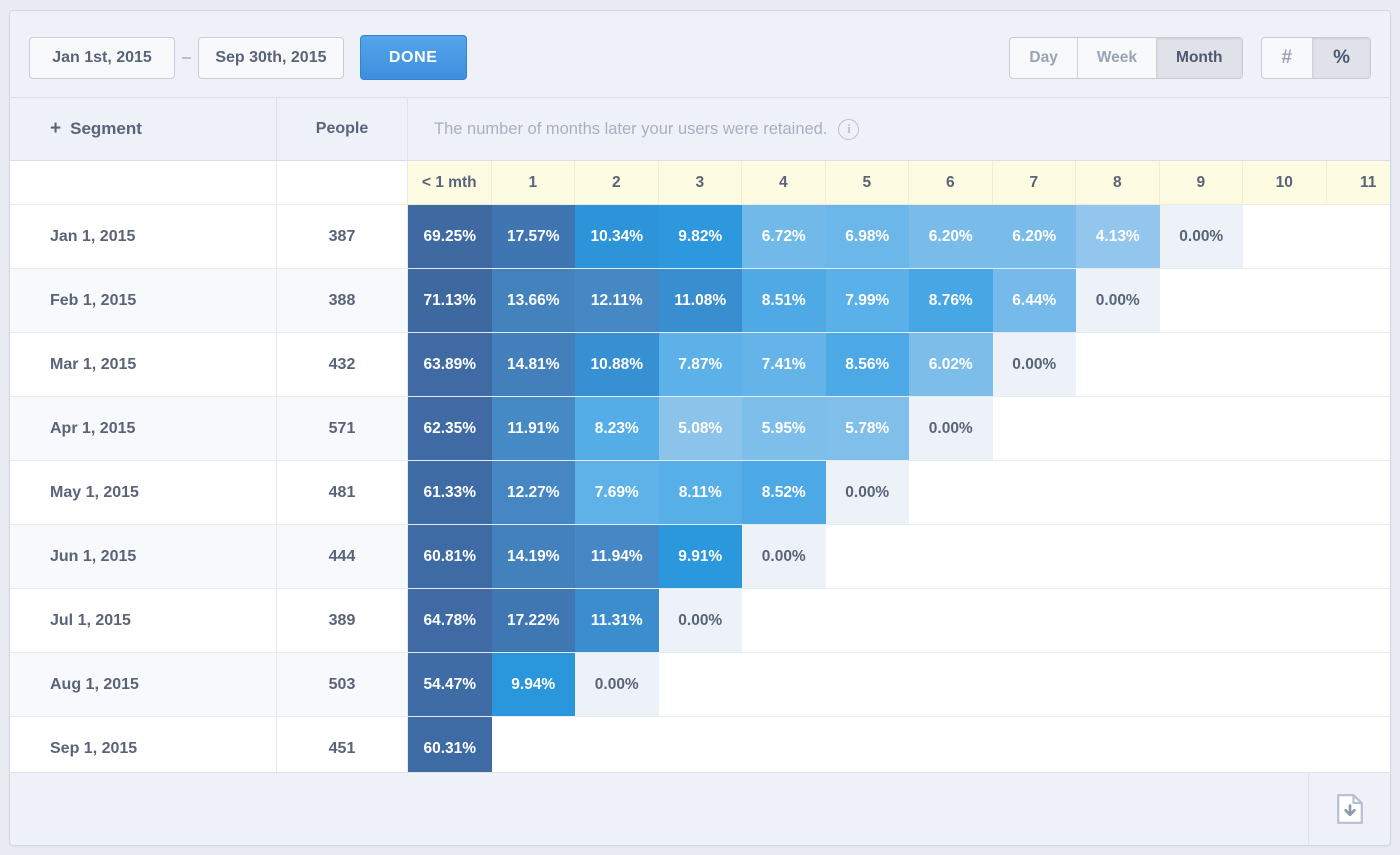  What do you see at coordinates (342, 128) in the screenshot?
I see `people-column-label: People` at bounding box center [342, 128].